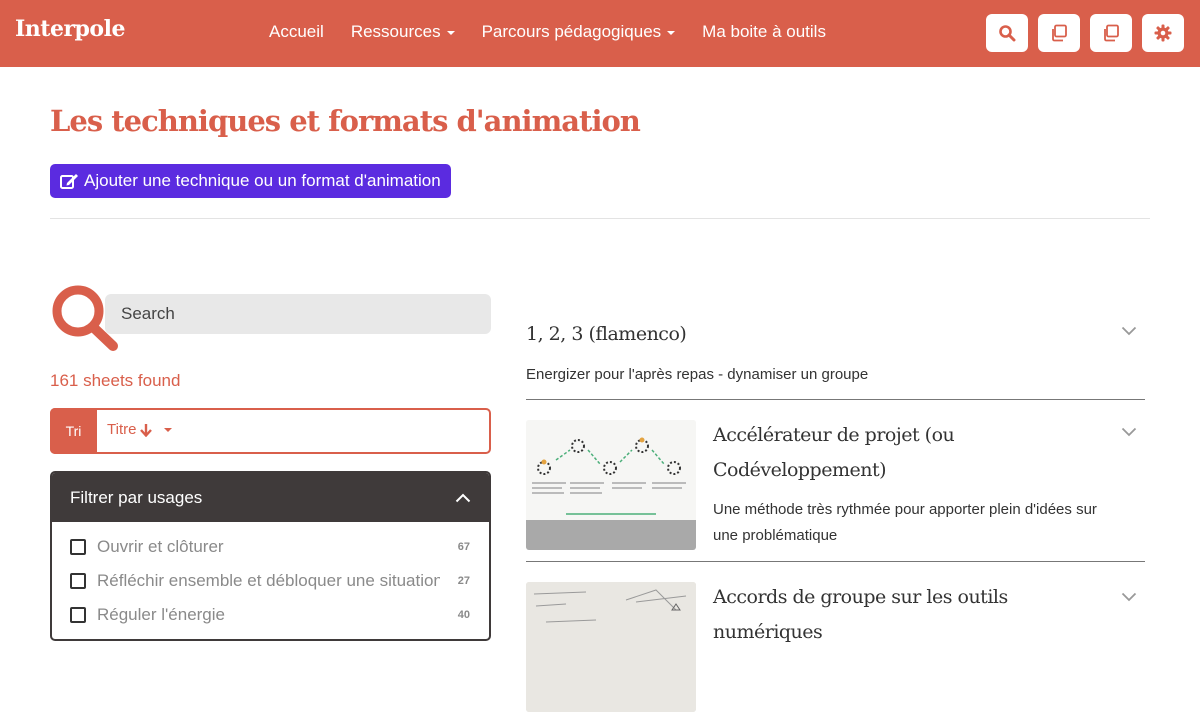 The image size is (1200, 712). I want to click on filter-label: Ouvrir et clôturer, so click(160, 546).